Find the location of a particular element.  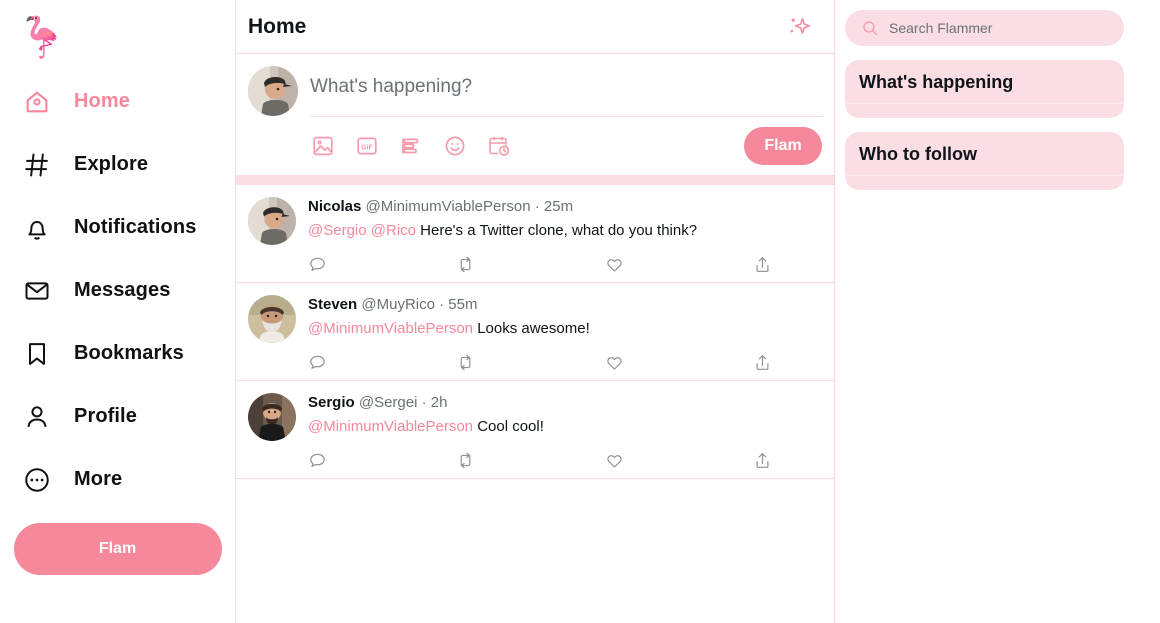

composer-tools: GIF is located at coordinates (411, 146).